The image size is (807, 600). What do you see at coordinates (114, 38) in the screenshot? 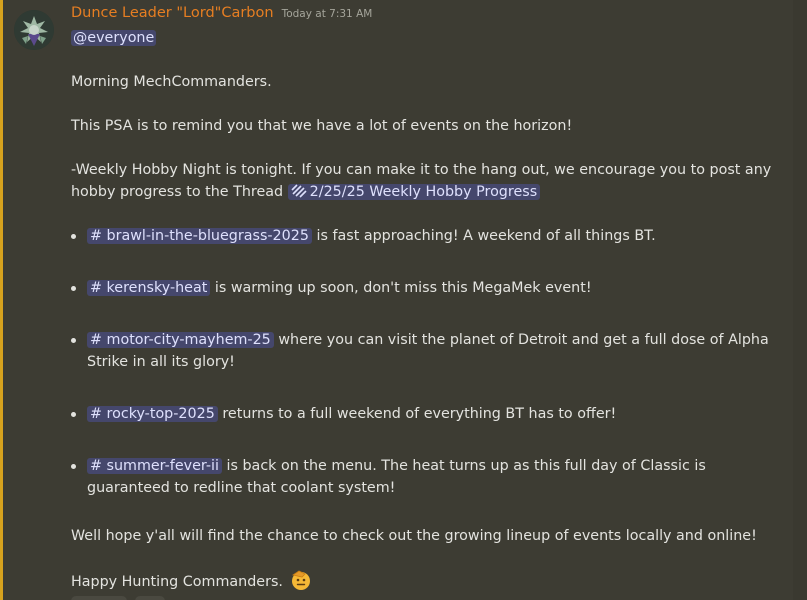
I see `everyone-mention: @everyone` at bounding box center [114, 38].